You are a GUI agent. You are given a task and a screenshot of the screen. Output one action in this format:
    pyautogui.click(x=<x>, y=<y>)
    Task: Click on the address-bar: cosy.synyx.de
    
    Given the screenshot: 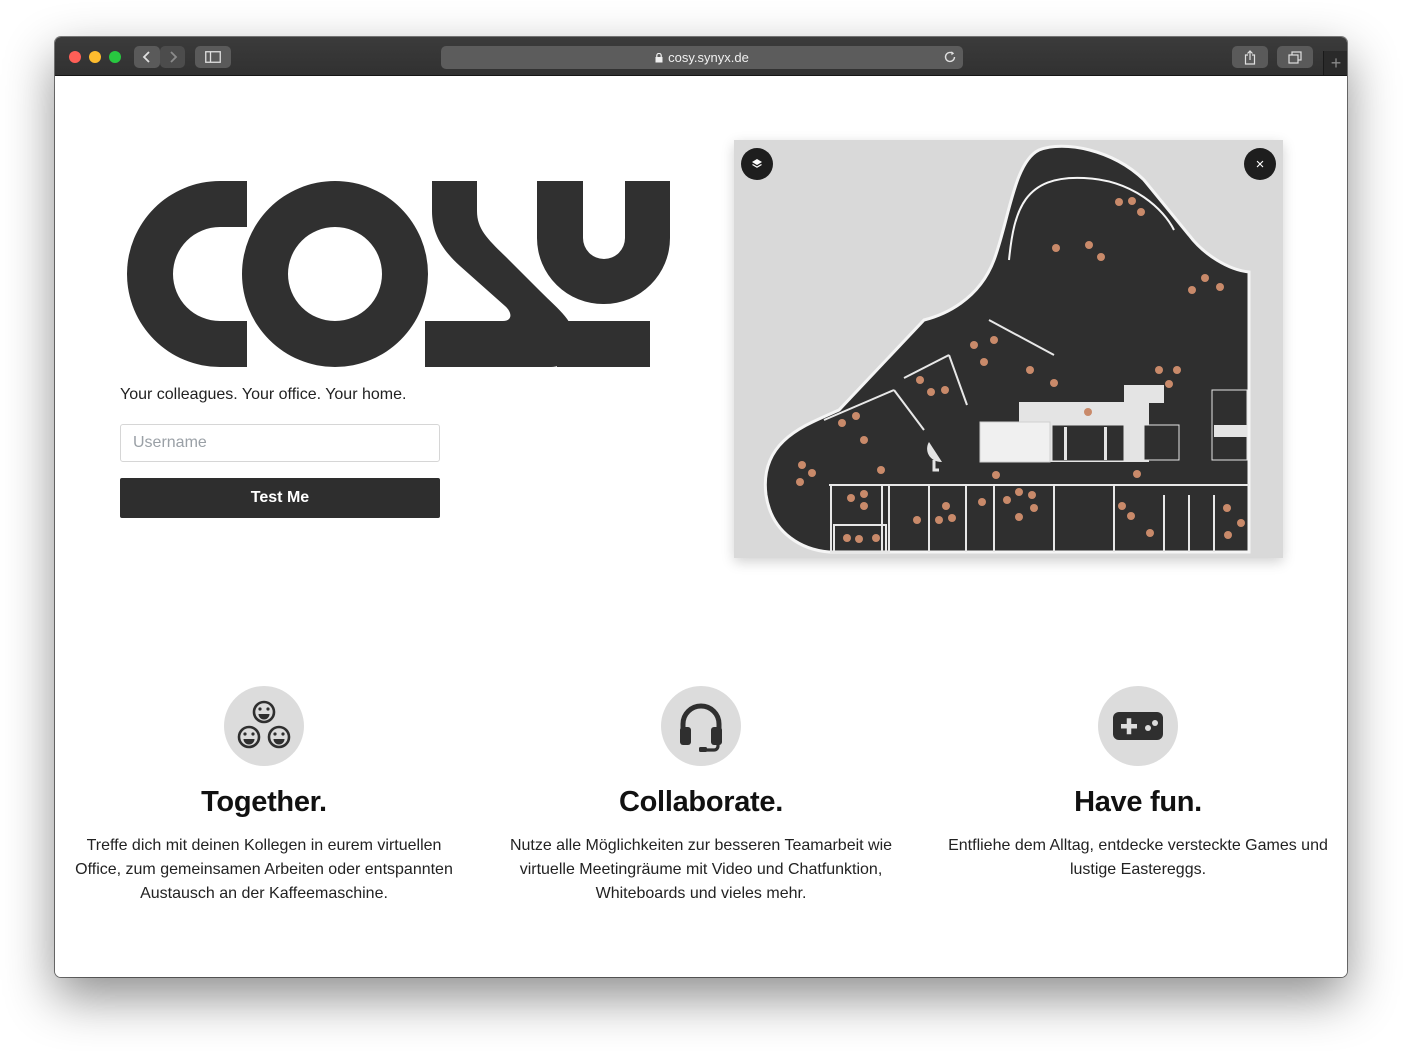 What is the action you would take?
    pyautogui.click(x=702, y=57)
    